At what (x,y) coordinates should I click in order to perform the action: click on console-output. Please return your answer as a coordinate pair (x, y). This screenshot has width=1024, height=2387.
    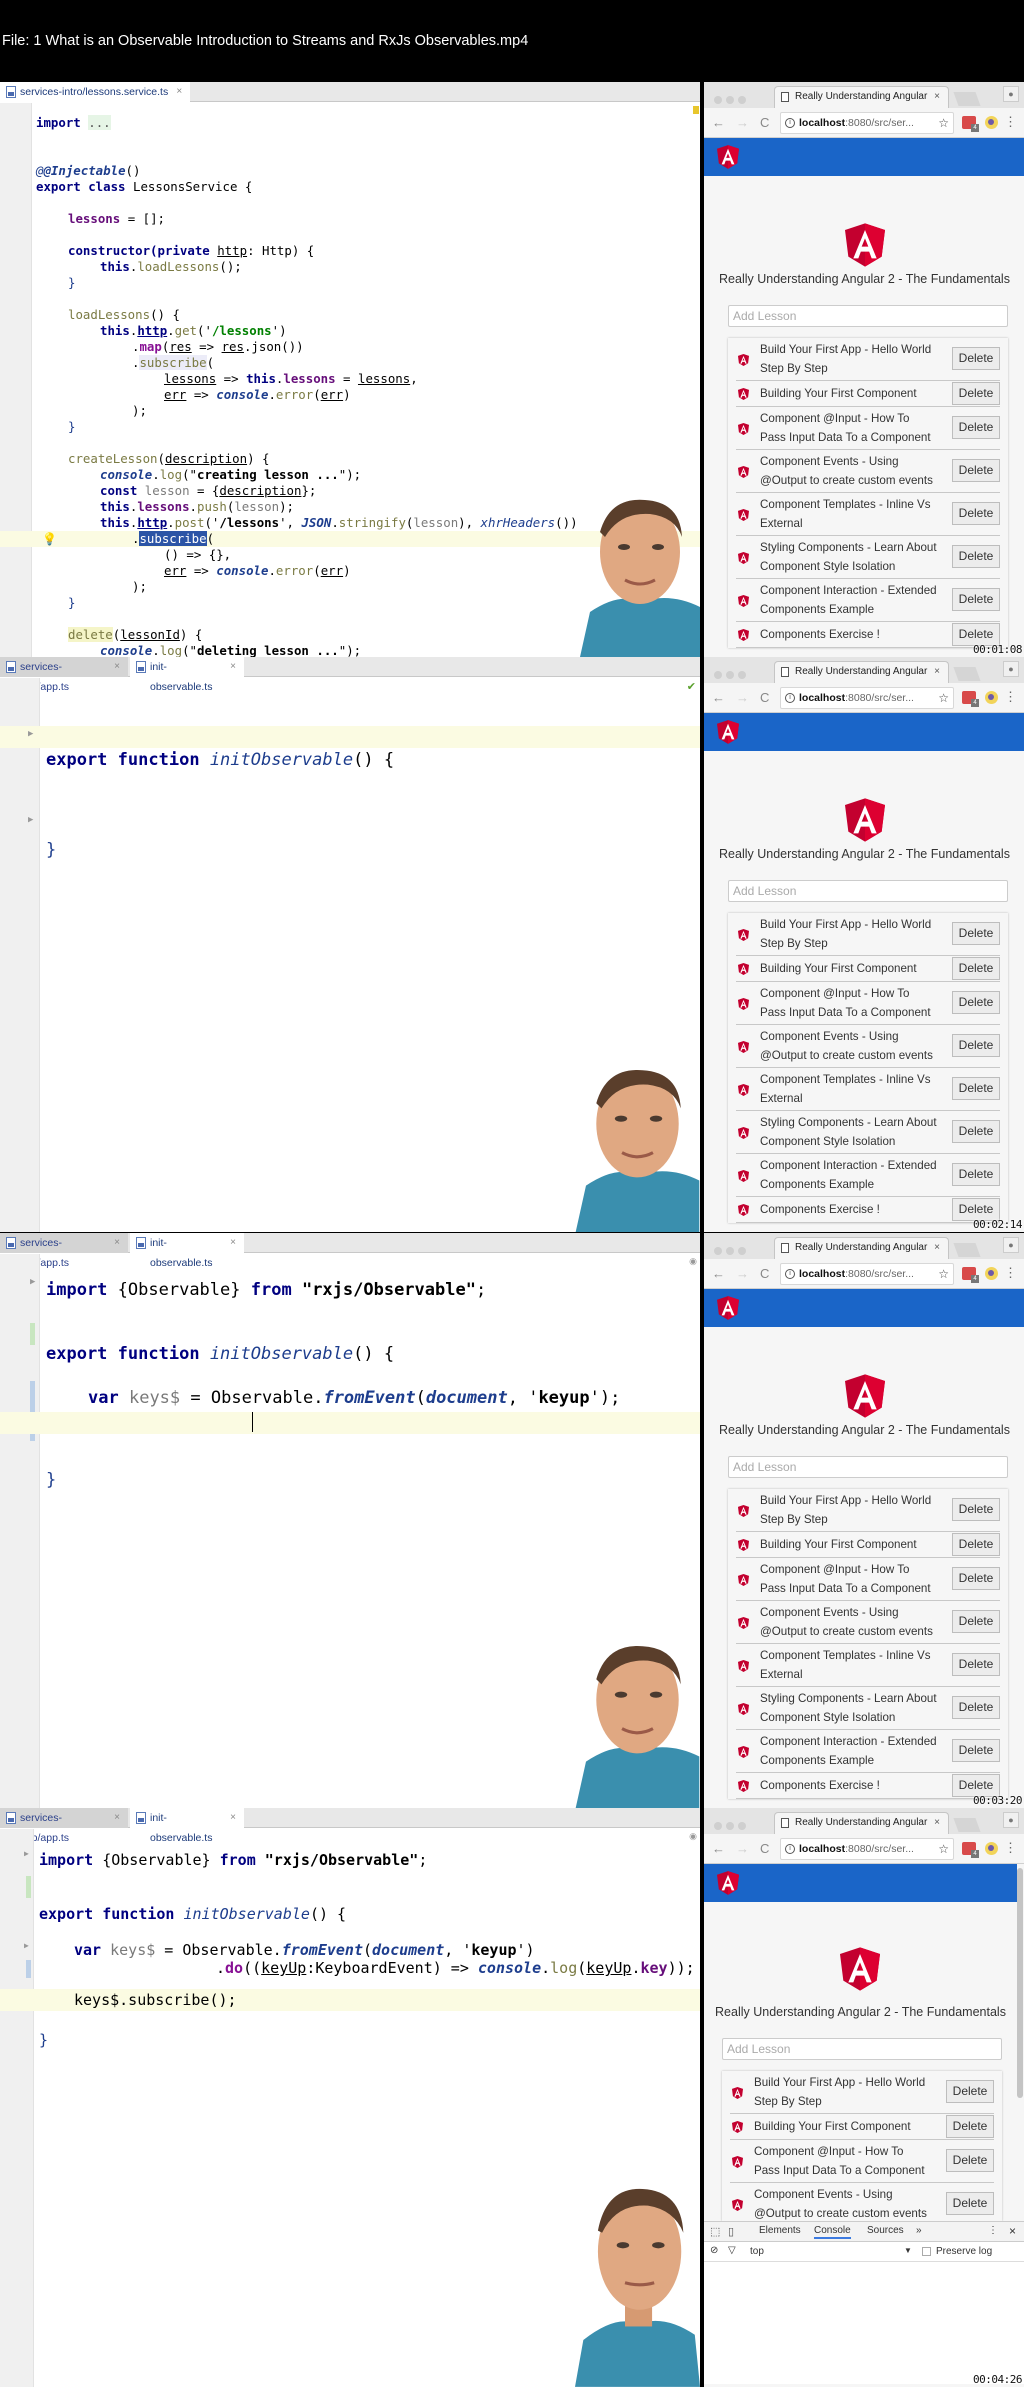
    Looking at the image, I should click on (864, 2323).